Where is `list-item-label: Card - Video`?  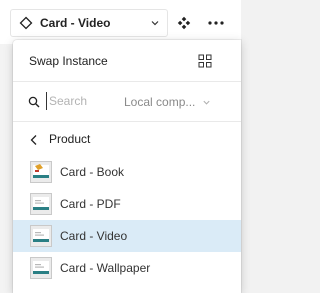
list-item-label: Card - Video is located at coordinates (94, 236).